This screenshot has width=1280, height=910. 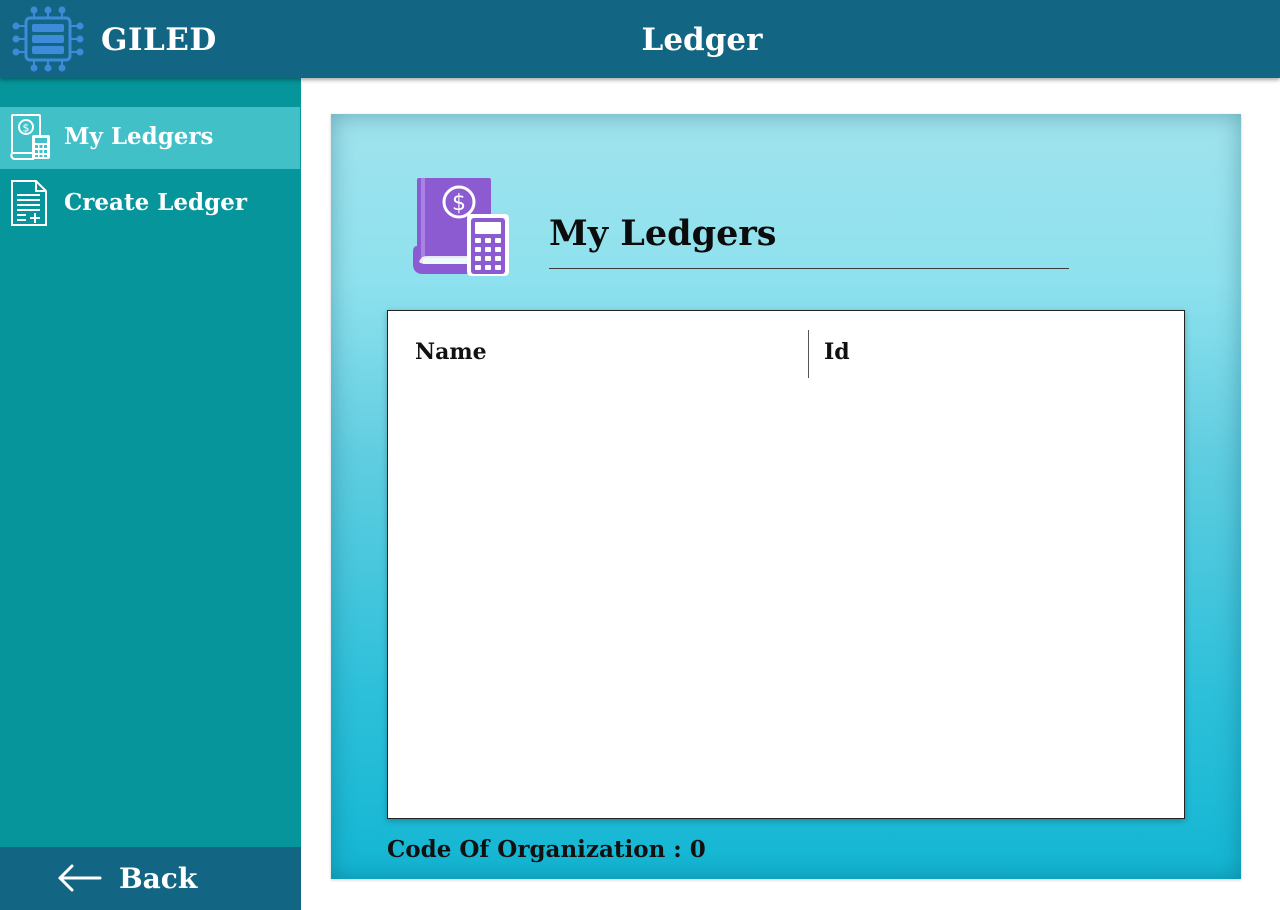 I want to click on sidebar-item-label: Create Ledger, so click(x=155, y=202).